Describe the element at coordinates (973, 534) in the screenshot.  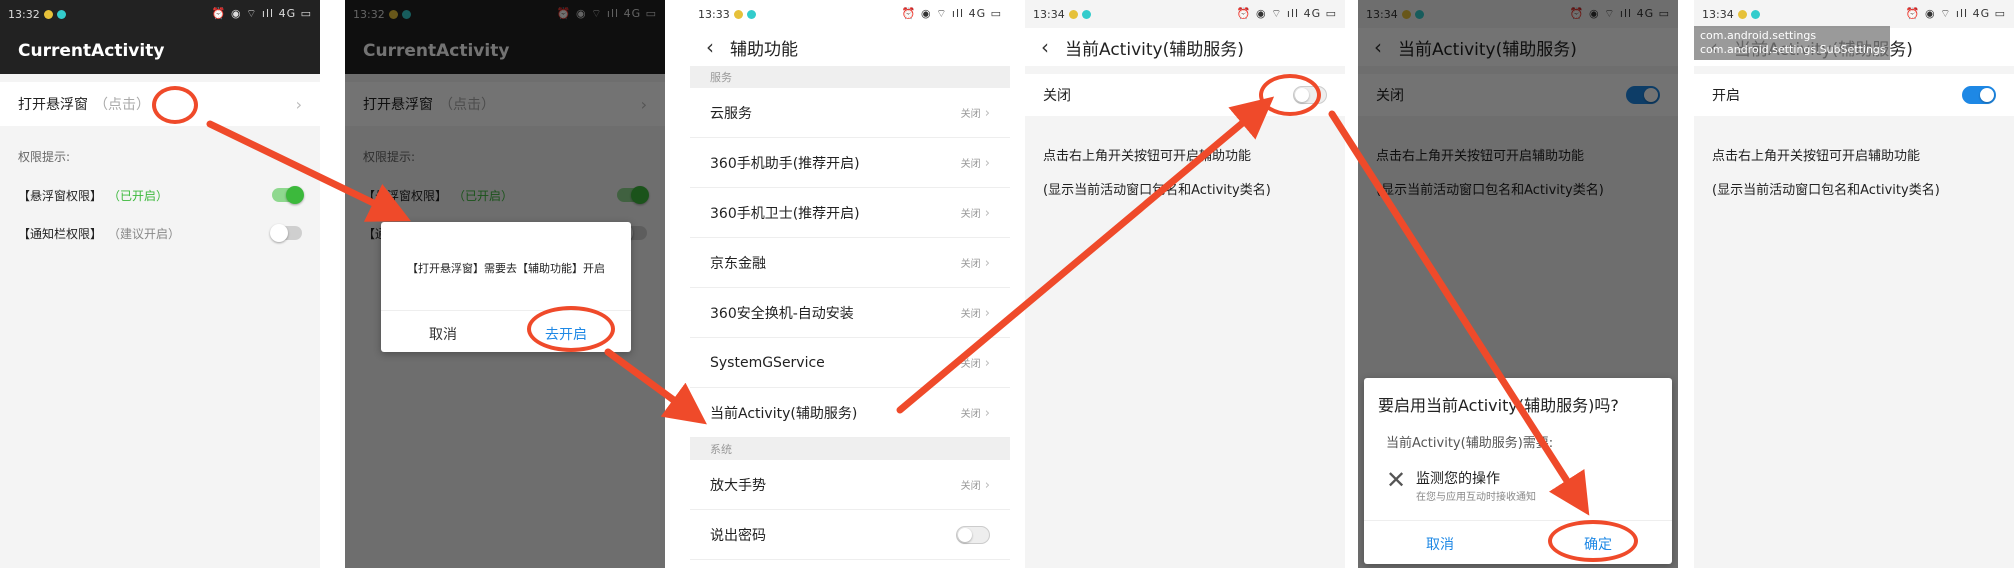
I see `speak-password-toggle` at that location.